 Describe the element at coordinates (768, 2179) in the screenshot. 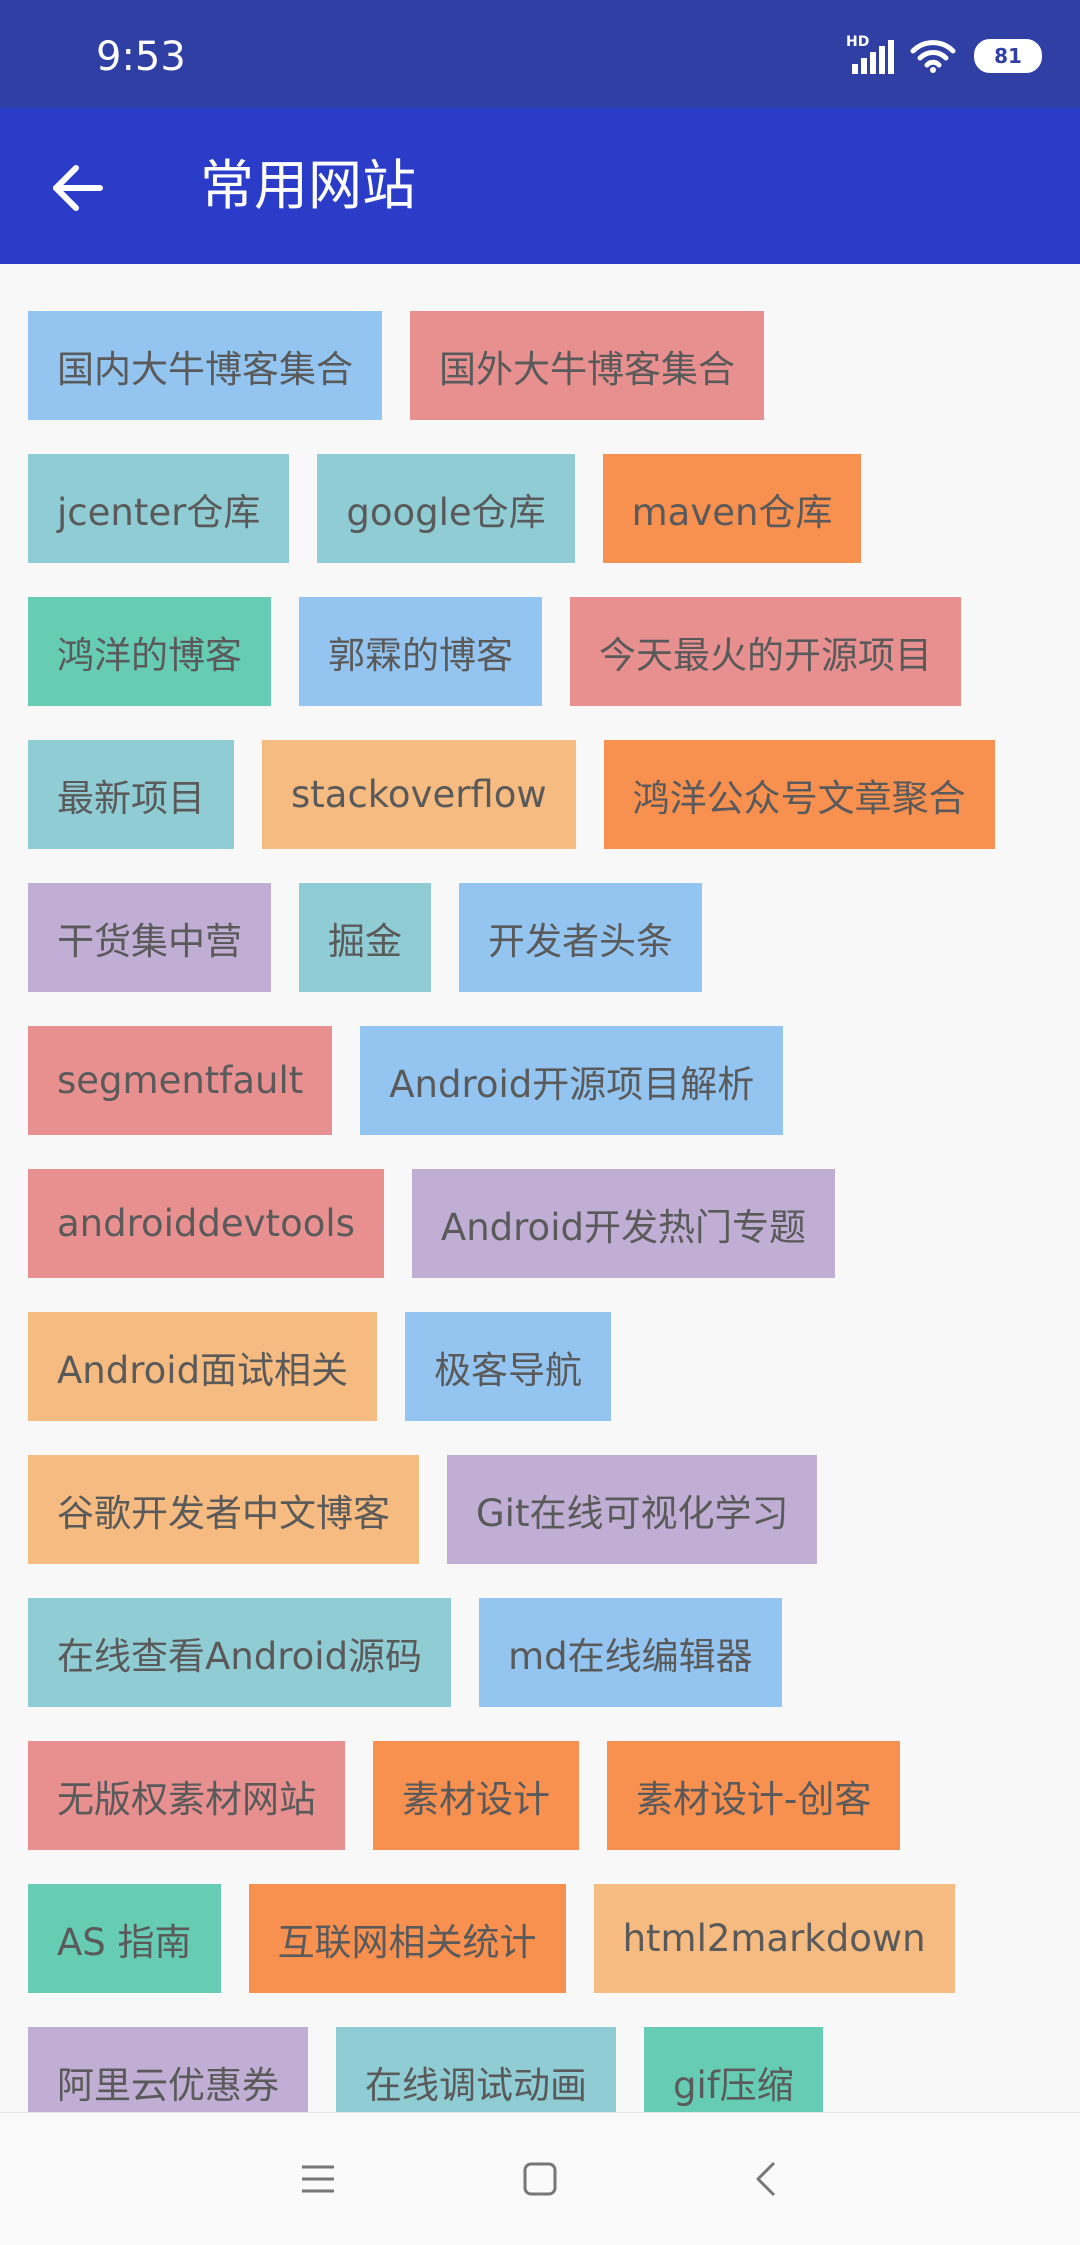

I see `back-chevron-icon` at that location.